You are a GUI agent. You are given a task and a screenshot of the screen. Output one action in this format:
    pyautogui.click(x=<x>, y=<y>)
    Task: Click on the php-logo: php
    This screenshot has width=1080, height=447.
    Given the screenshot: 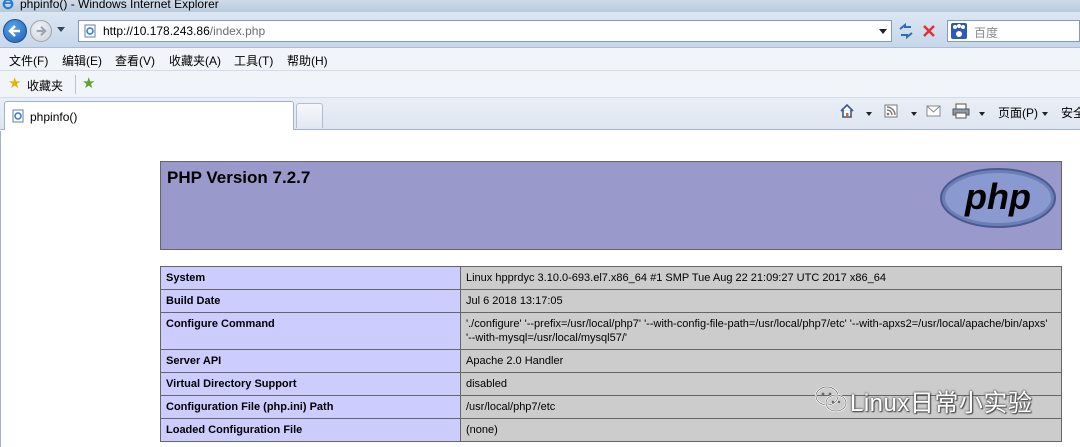 What is the action you would take?
    pyautogui.click(x=998, y=198)
    